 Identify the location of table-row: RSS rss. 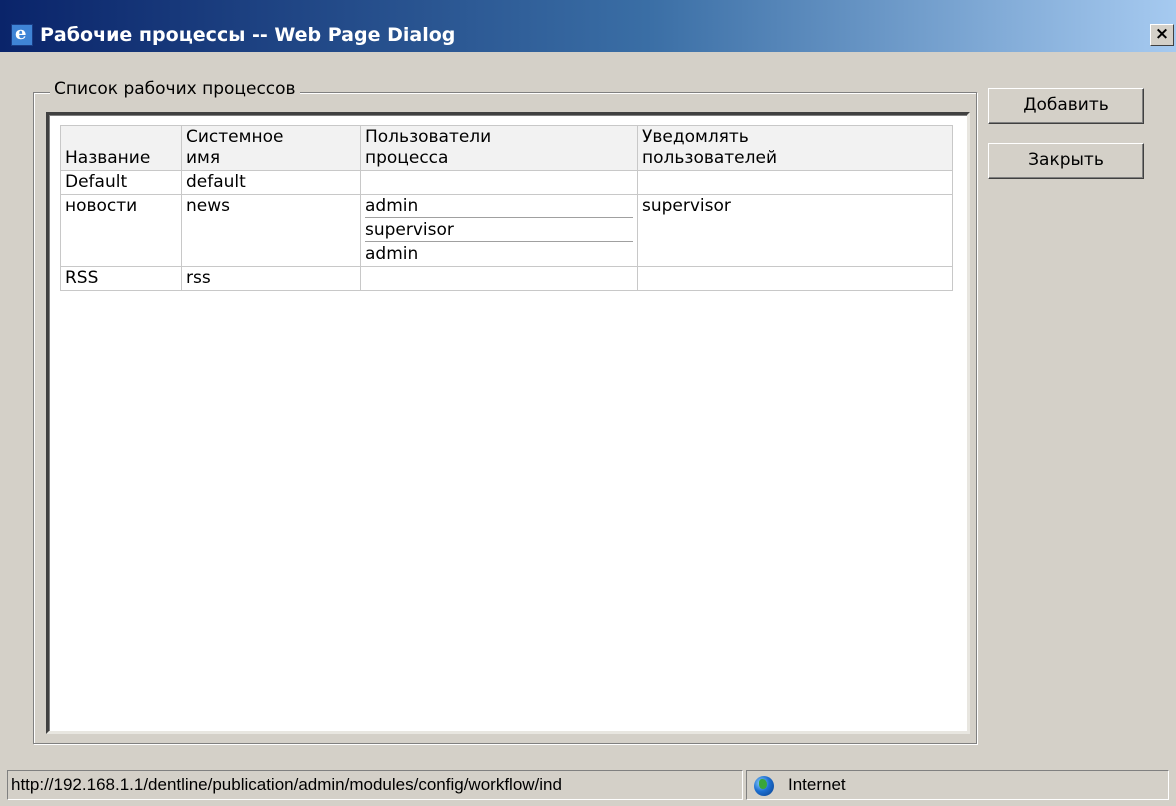
(506, 278).